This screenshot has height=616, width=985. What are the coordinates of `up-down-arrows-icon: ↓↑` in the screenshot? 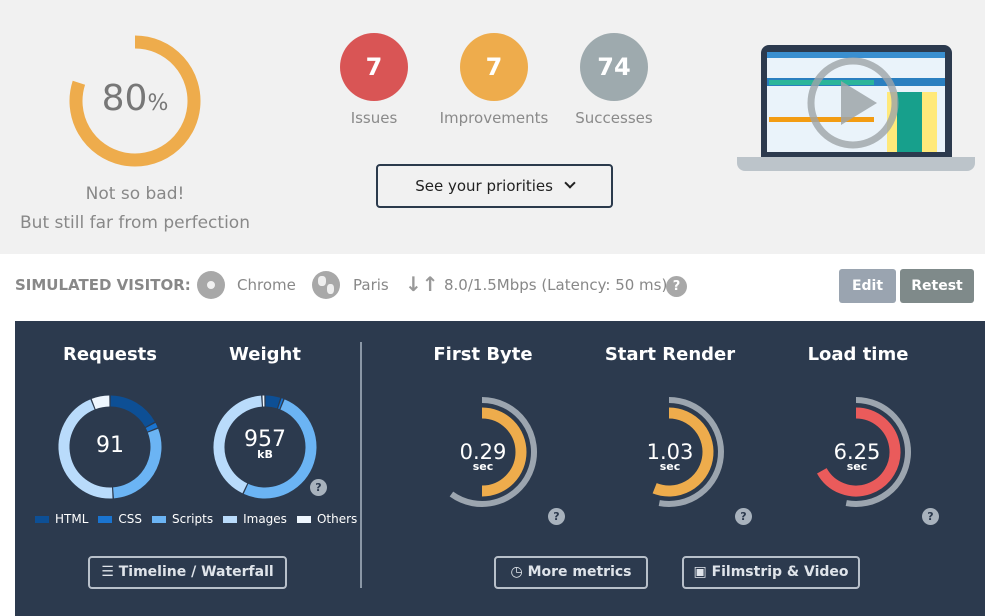 It's located at (422, 284).